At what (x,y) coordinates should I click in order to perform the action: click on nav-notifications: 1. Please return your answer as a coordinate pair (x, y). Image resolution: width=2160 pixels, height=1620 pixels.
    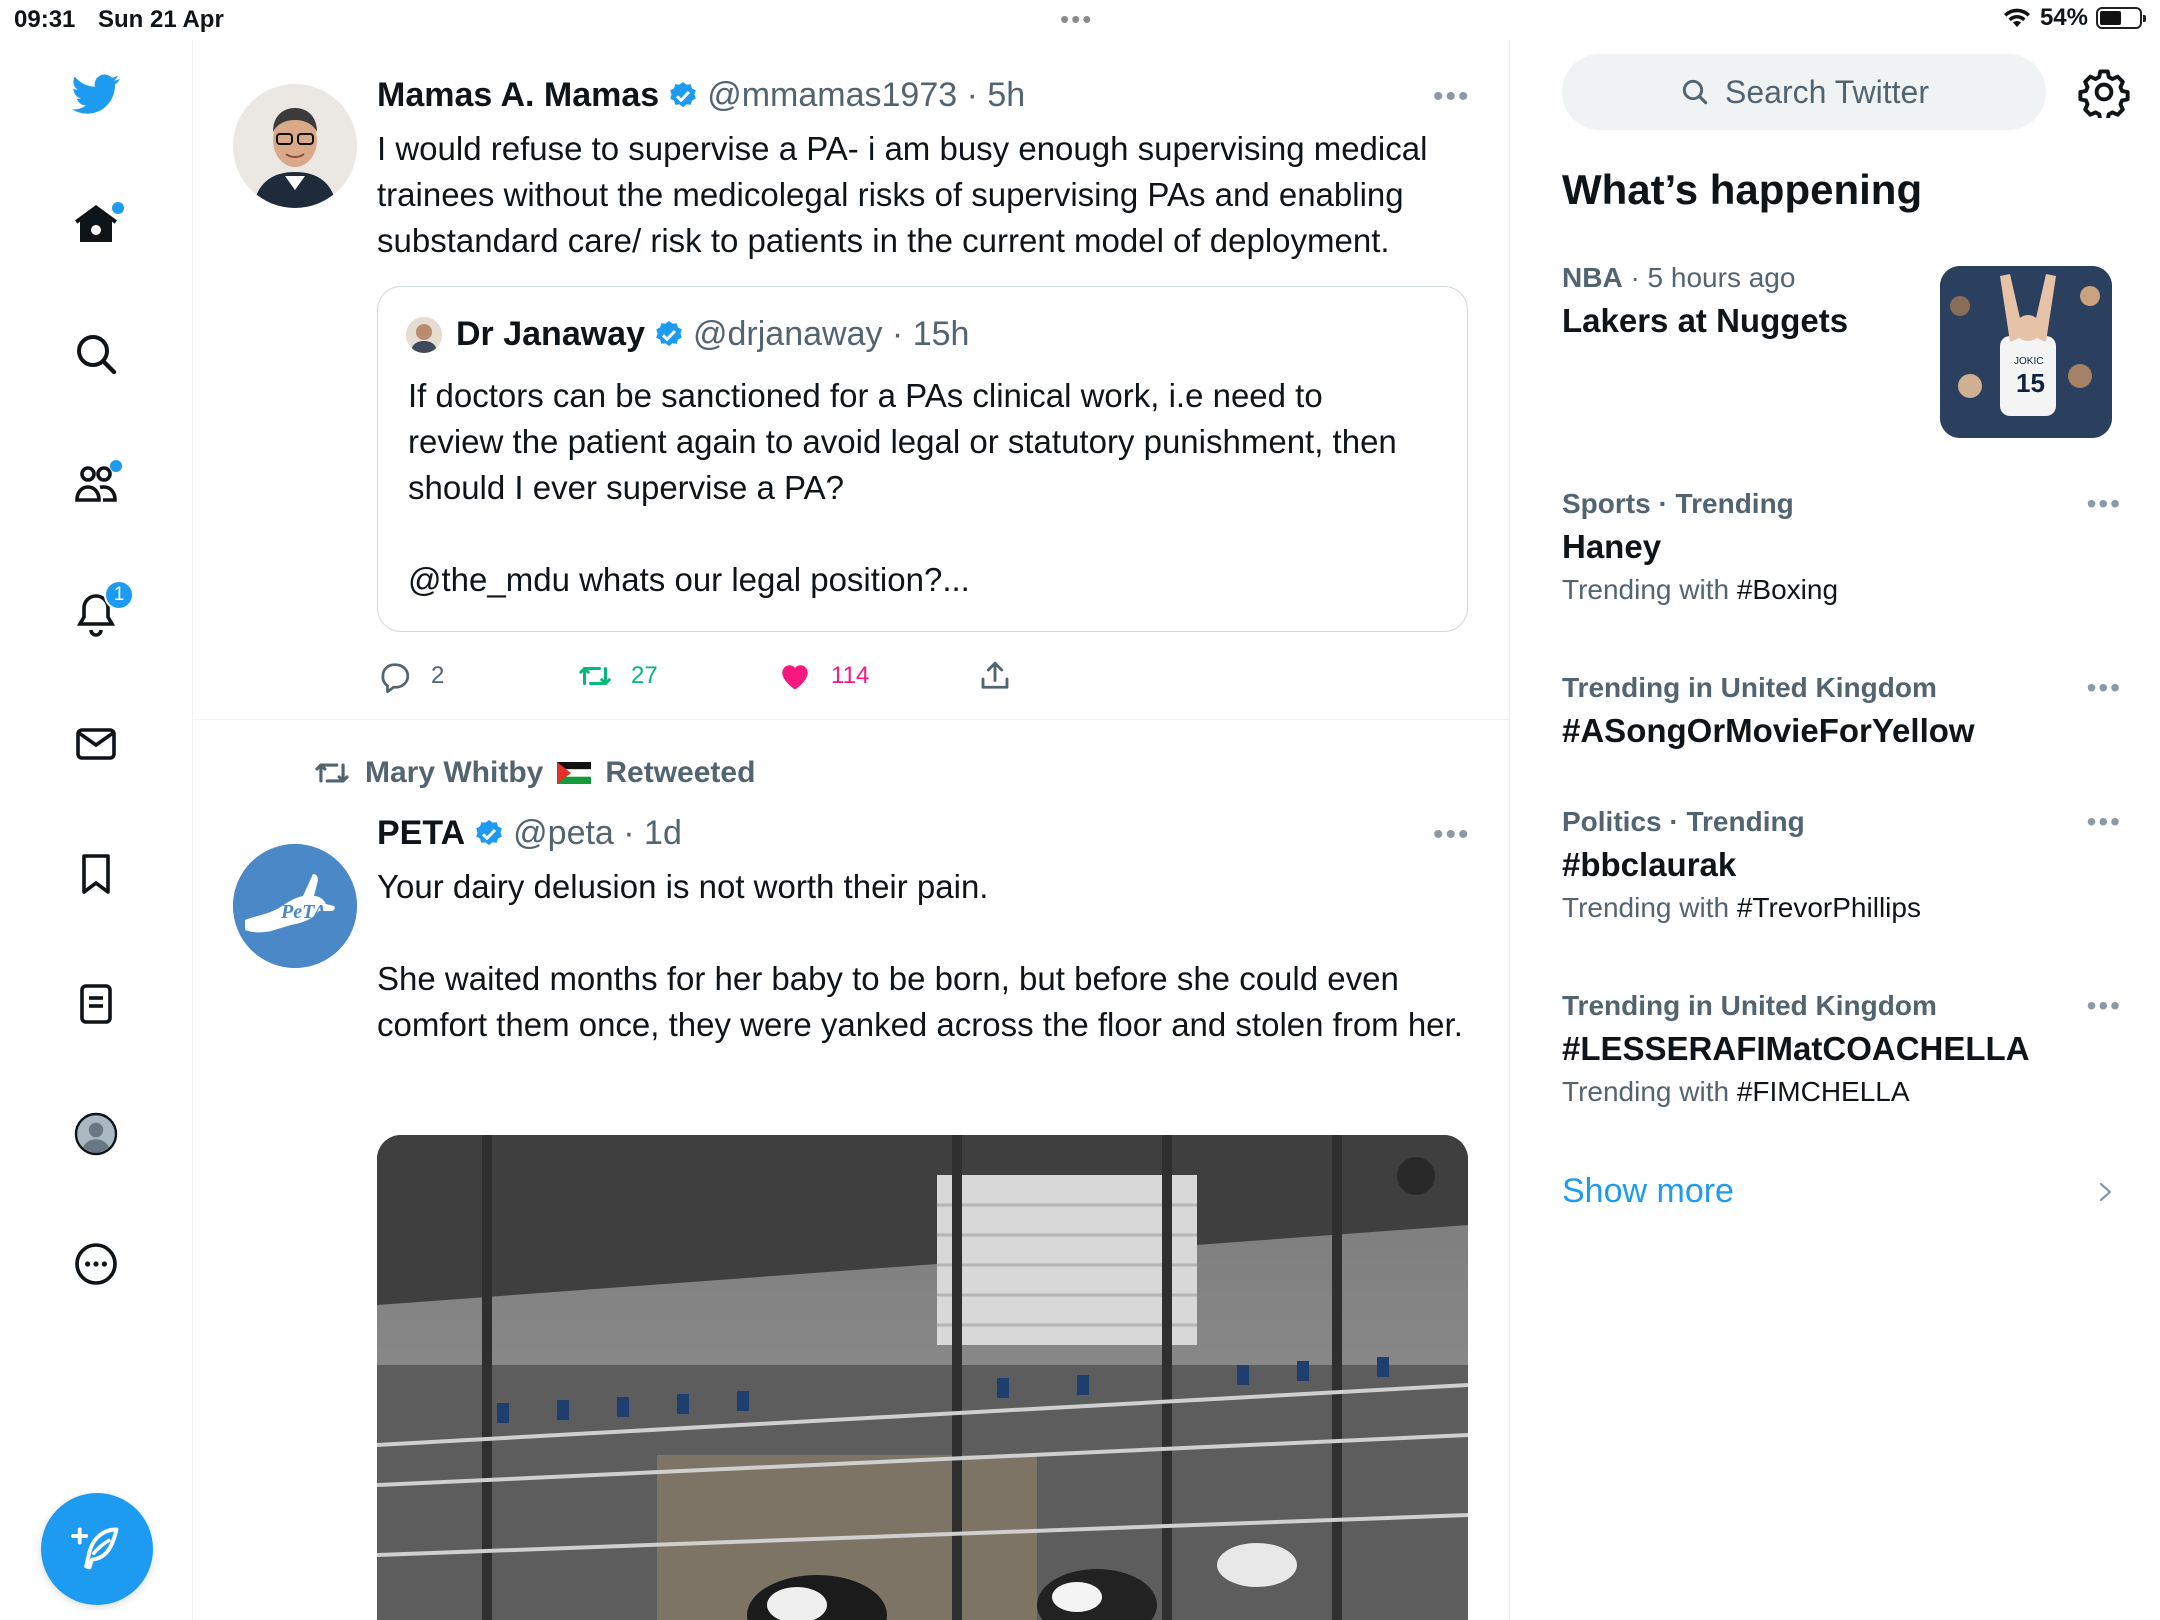
    Looking at the image, I should click on (98, 614).